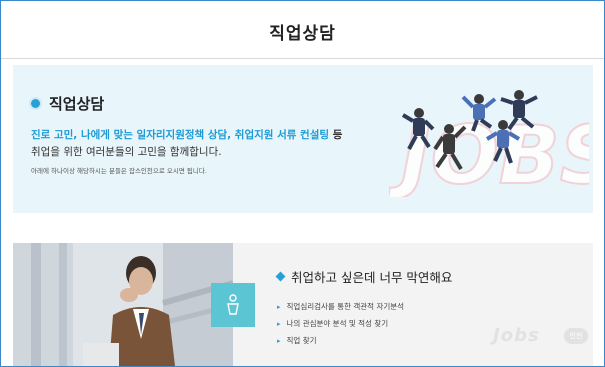 Image resolution: width=605 pixels, height=367 pixels. I want to click on concern-title: 취업하고 싶은데 너무 막연해요, so click(372, 277).